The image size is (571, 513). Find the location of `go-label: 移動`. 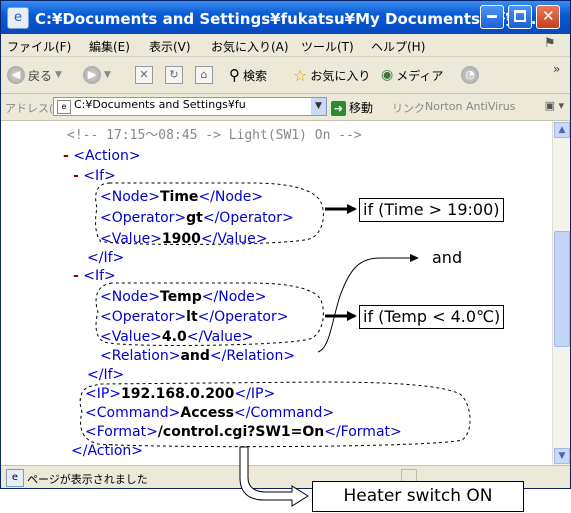

go-label: 移動 is located at coordinates (361, 108).